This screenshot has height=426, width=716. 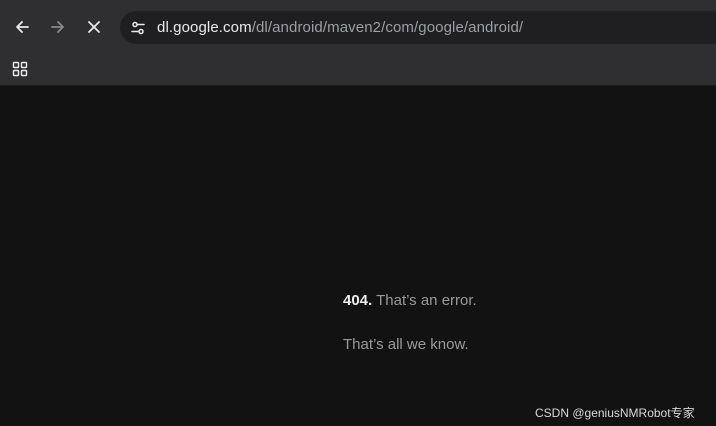 I want to click on bookmarks-bar, so click(x=358, y=70).